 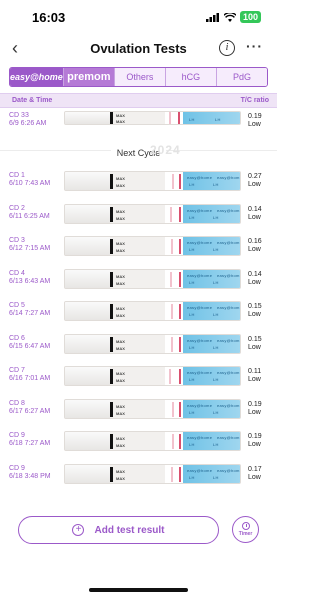 I want to click on timer-label: Timer, so click(x=245, y=534).